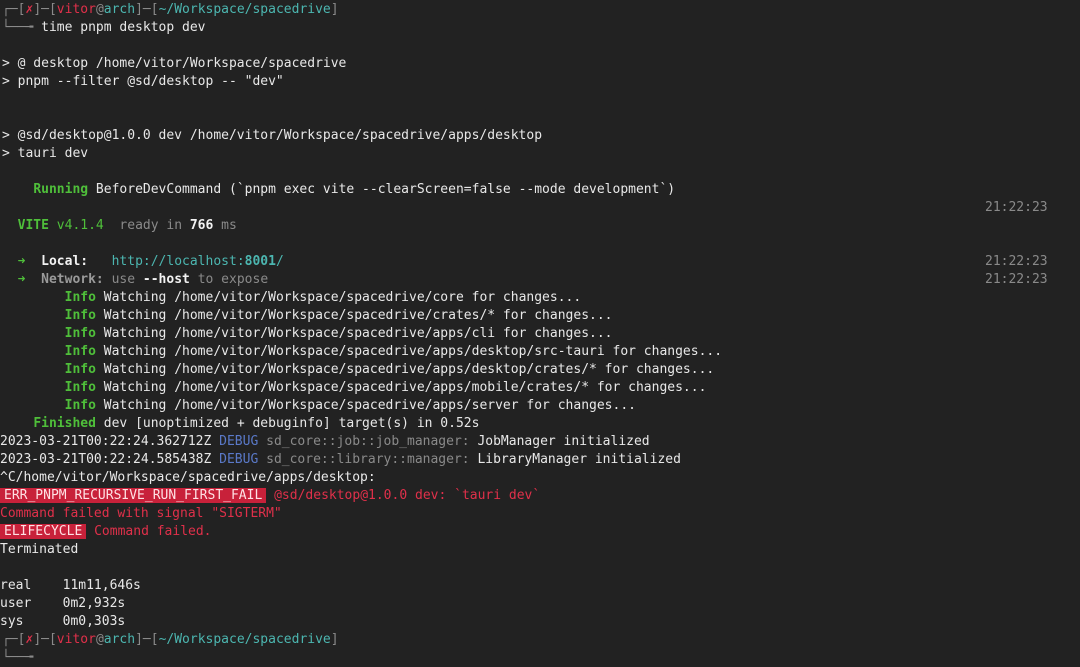 This screenshot has height=667, width=1080. What do you see at coordinates (166, 279) in the screenshot?
I see `network-host: --host` at bounding box center [166, 279].